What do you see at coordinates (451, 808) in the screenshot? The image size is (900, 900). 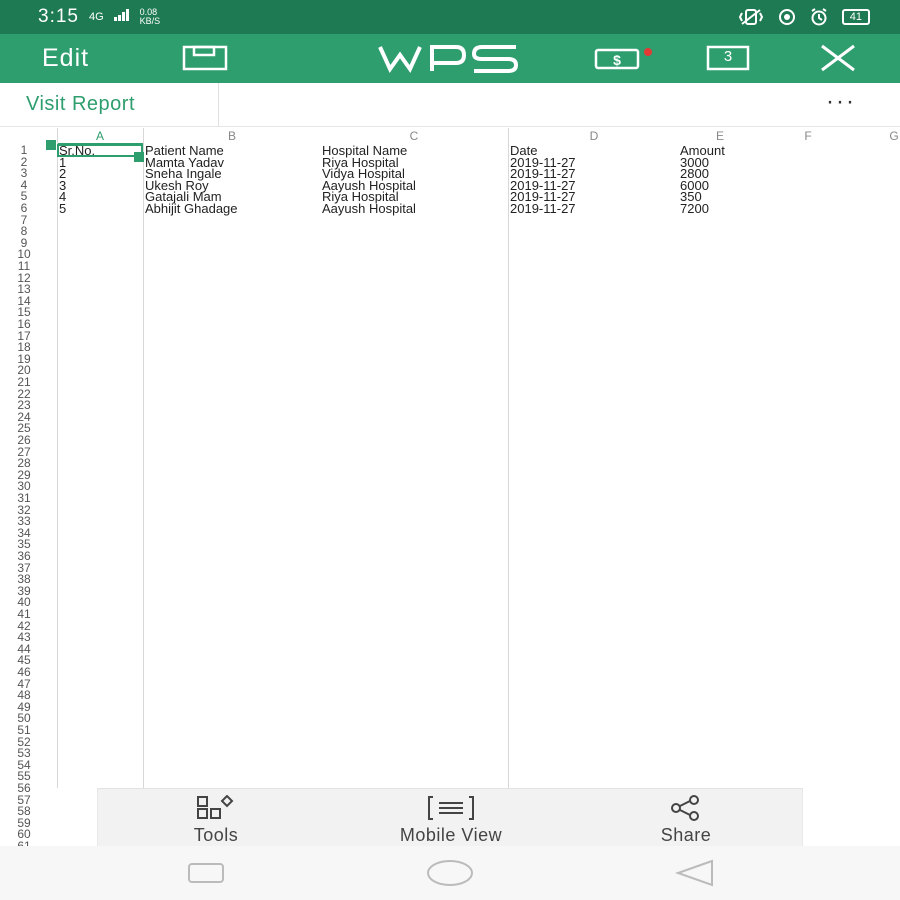 I see `mobile-view-icon` at bounding box center [451, 808].